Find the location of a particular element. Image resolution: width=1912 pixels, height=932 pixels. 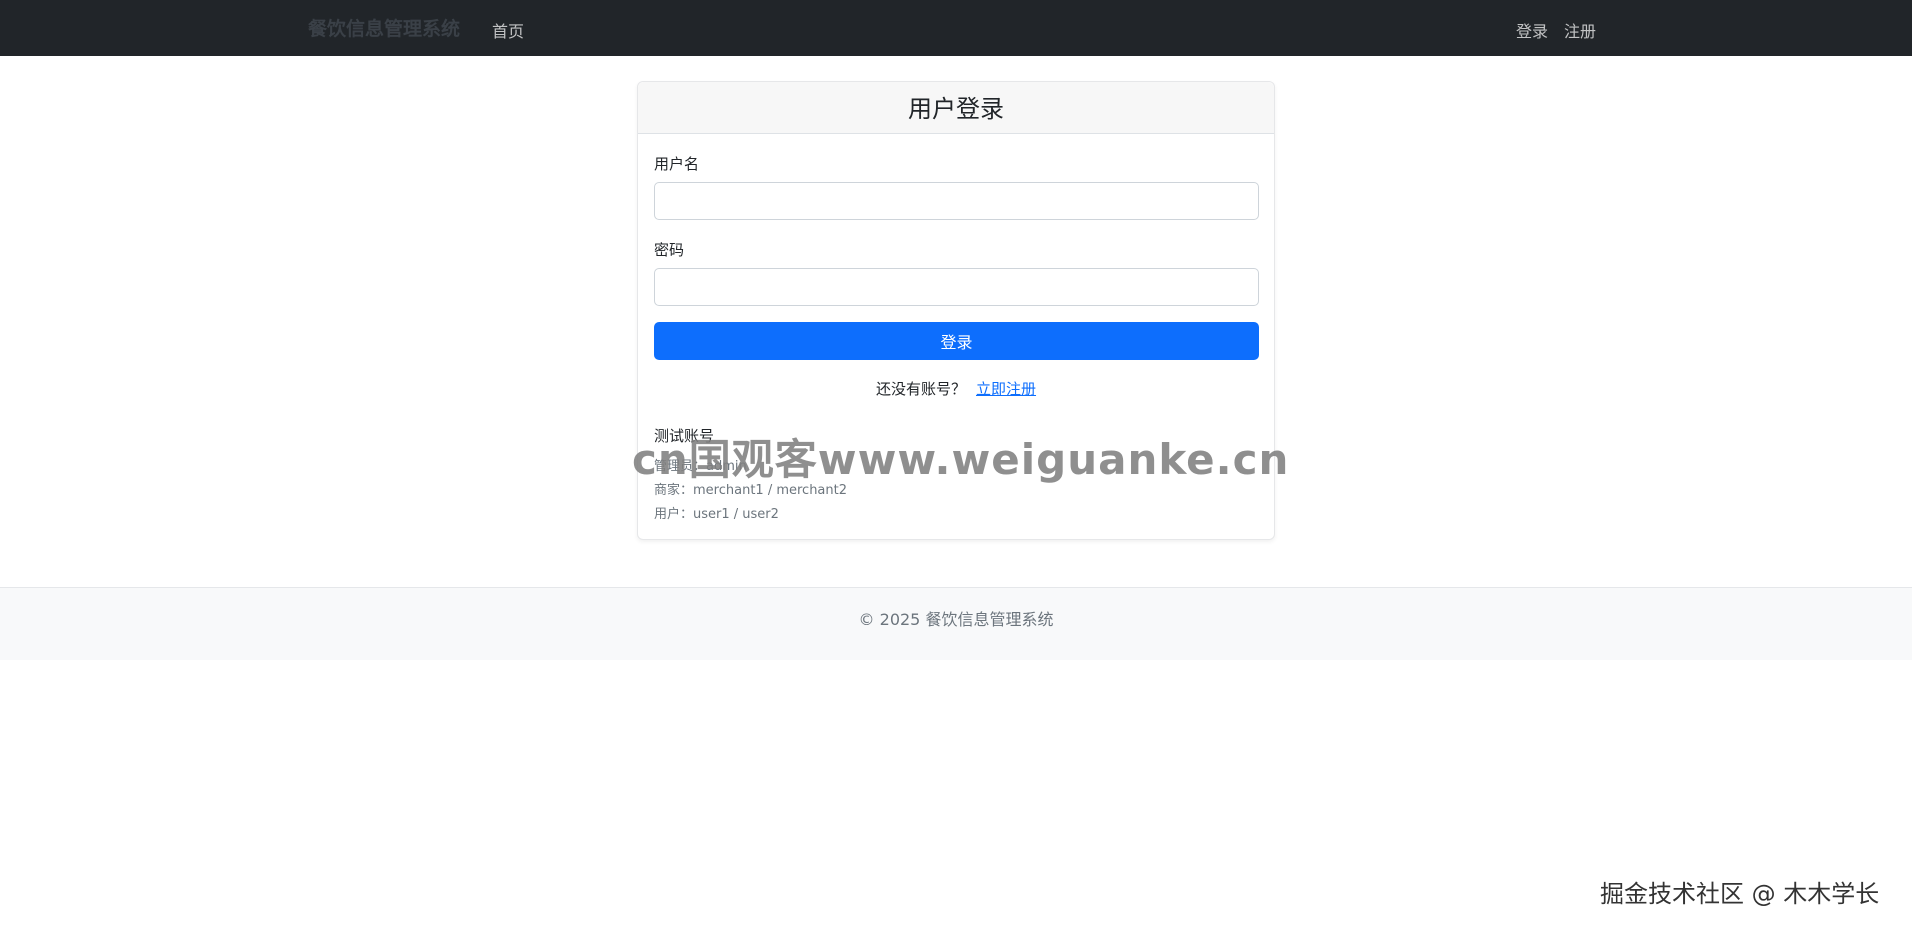

username-input is located at coordinates (956, 201).